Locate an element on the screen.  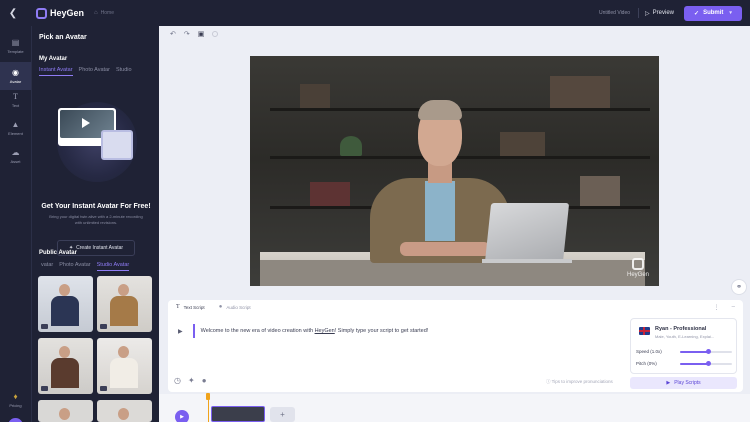
avatar-icon: ◉ is located at coordinates (15, 72).